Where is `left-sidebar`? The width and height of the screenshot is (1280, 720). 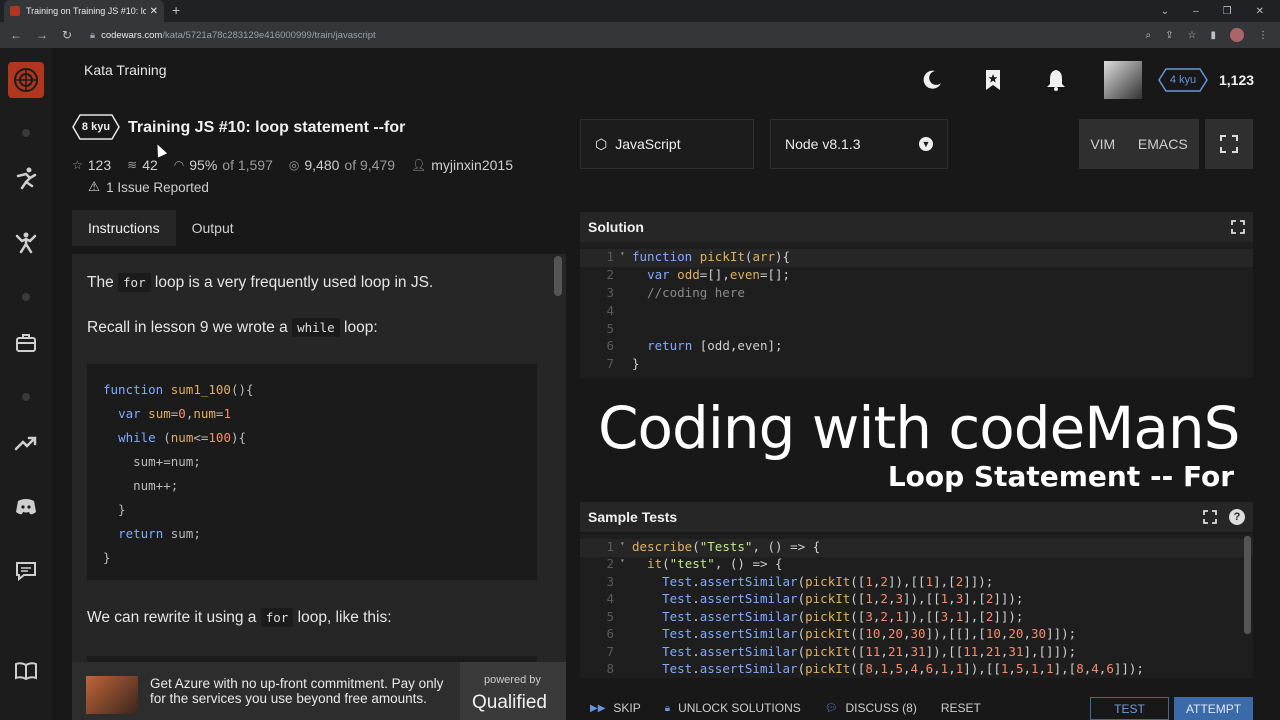
left-sidebar is located at coordinates (26, 384).